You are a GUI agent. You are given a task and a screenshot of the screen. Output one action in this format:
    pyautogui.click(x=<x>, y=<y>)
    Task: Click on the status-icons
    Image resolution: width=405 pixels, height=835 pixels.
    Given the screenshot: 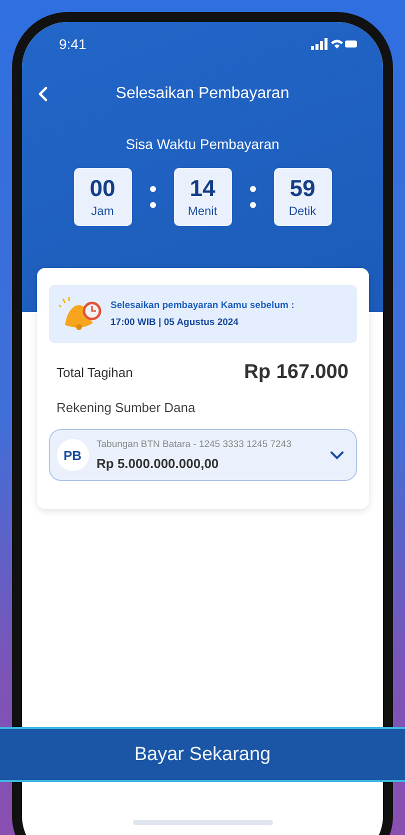 What is the action you would take?
    pyautogui.click(x=334, y=44)
    